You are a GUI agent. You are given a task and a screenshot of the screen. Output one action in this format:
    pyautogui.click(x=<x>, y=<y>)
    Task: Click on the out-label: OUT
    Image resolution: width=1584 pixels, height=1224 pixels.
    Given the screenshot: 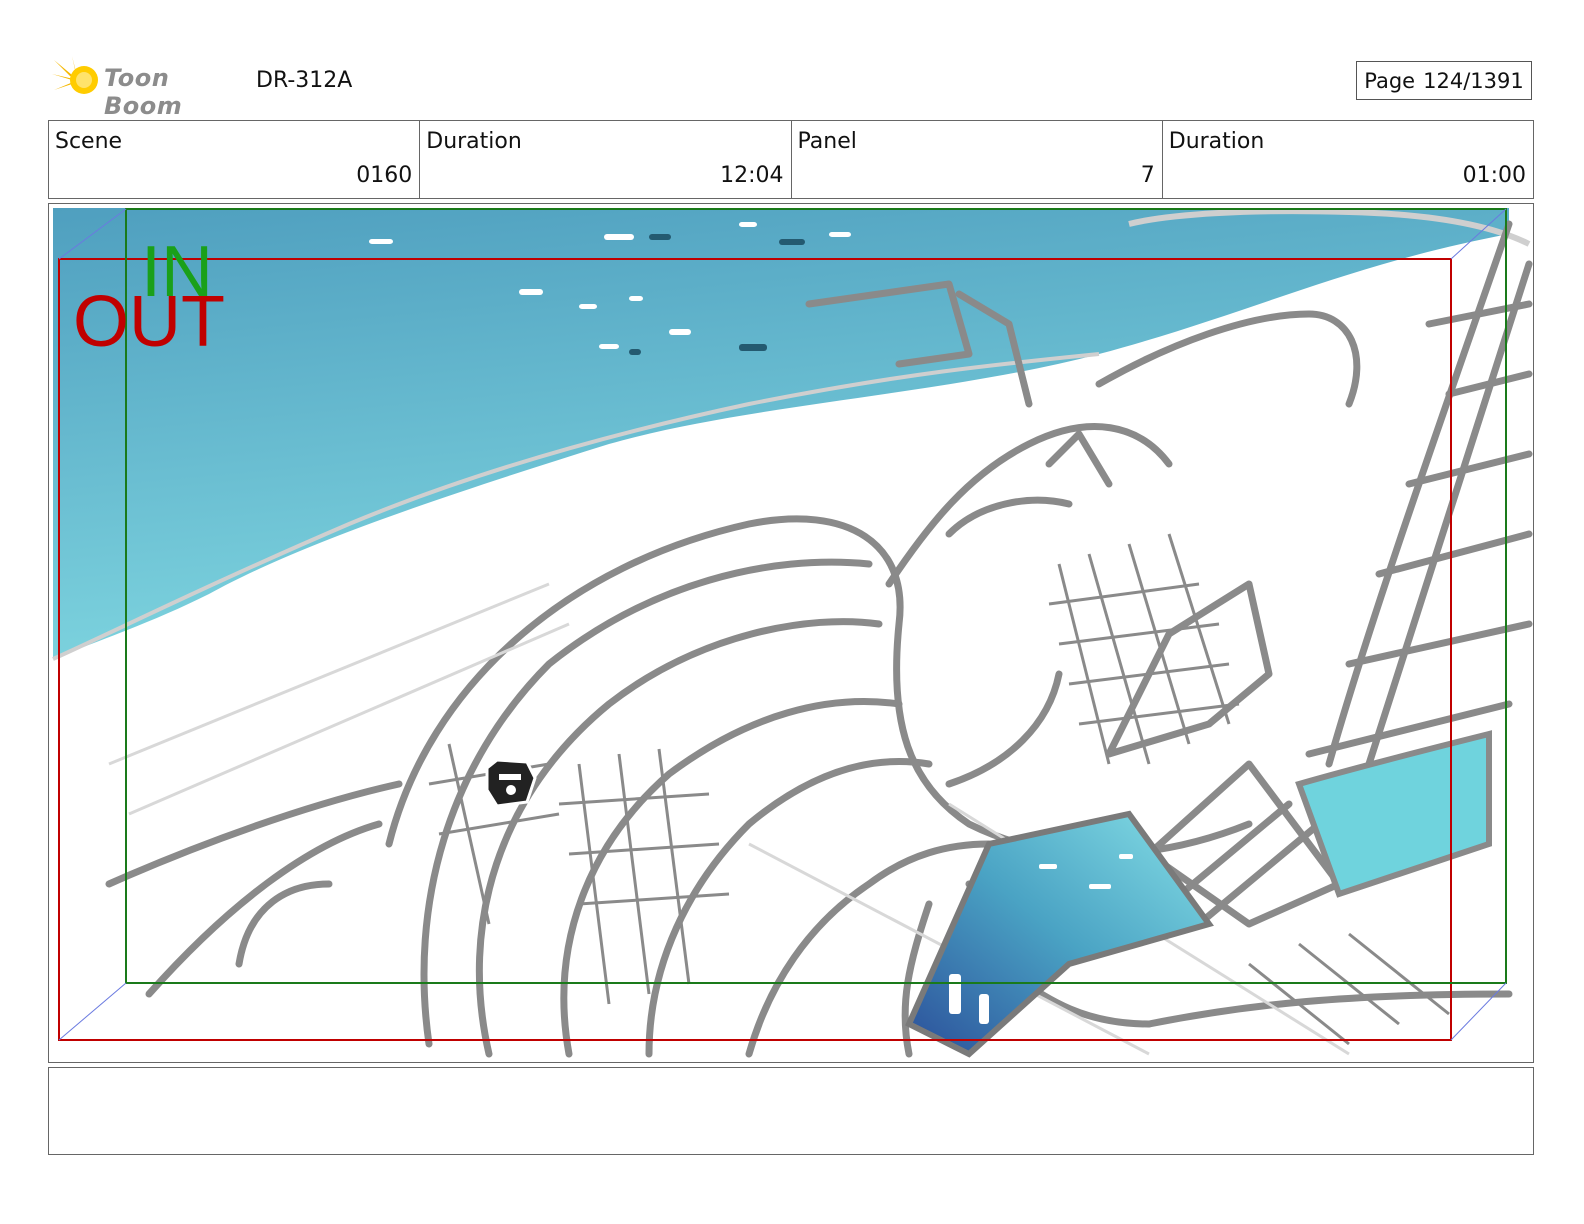 What is the action you would take?
    pyautogui.click(x=149, y=322)
    